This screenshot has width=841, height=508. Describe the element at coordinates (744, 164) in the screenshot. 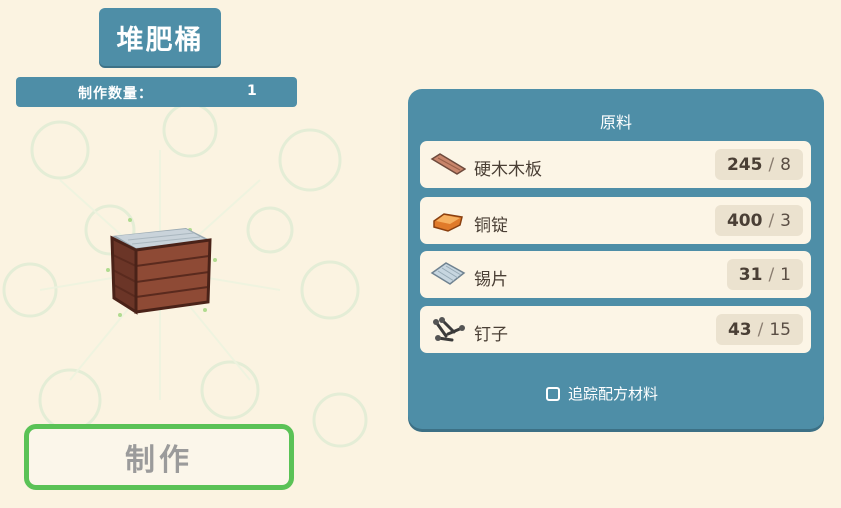

I see `material-have: 245` at that location.